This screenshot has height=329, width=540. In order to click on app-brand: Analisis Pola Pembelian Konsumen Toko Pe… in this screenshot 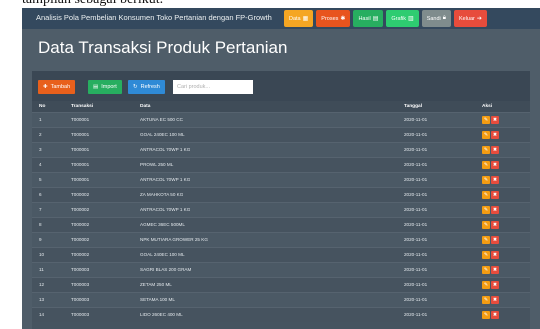, I will do `click(154, 17)`.